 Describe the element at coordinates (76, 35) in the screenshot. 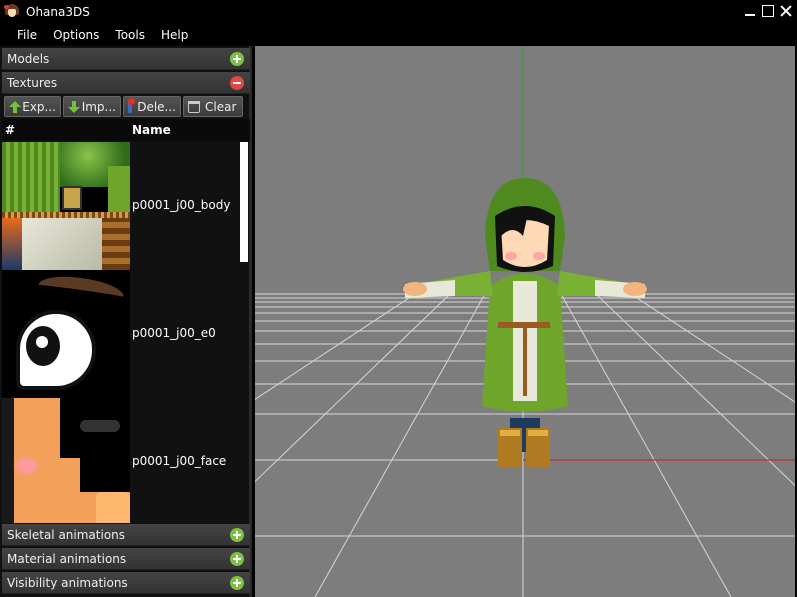

I see `menu-options: Options` at that location.